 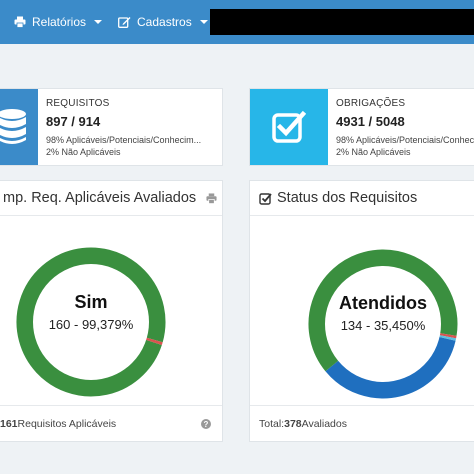 What do you see at coordinates (100, 198) in the screenshot?
I see `panel-title-text: mp. Req. Aplicáveis Avaliados` at bounding box center [100, 198].